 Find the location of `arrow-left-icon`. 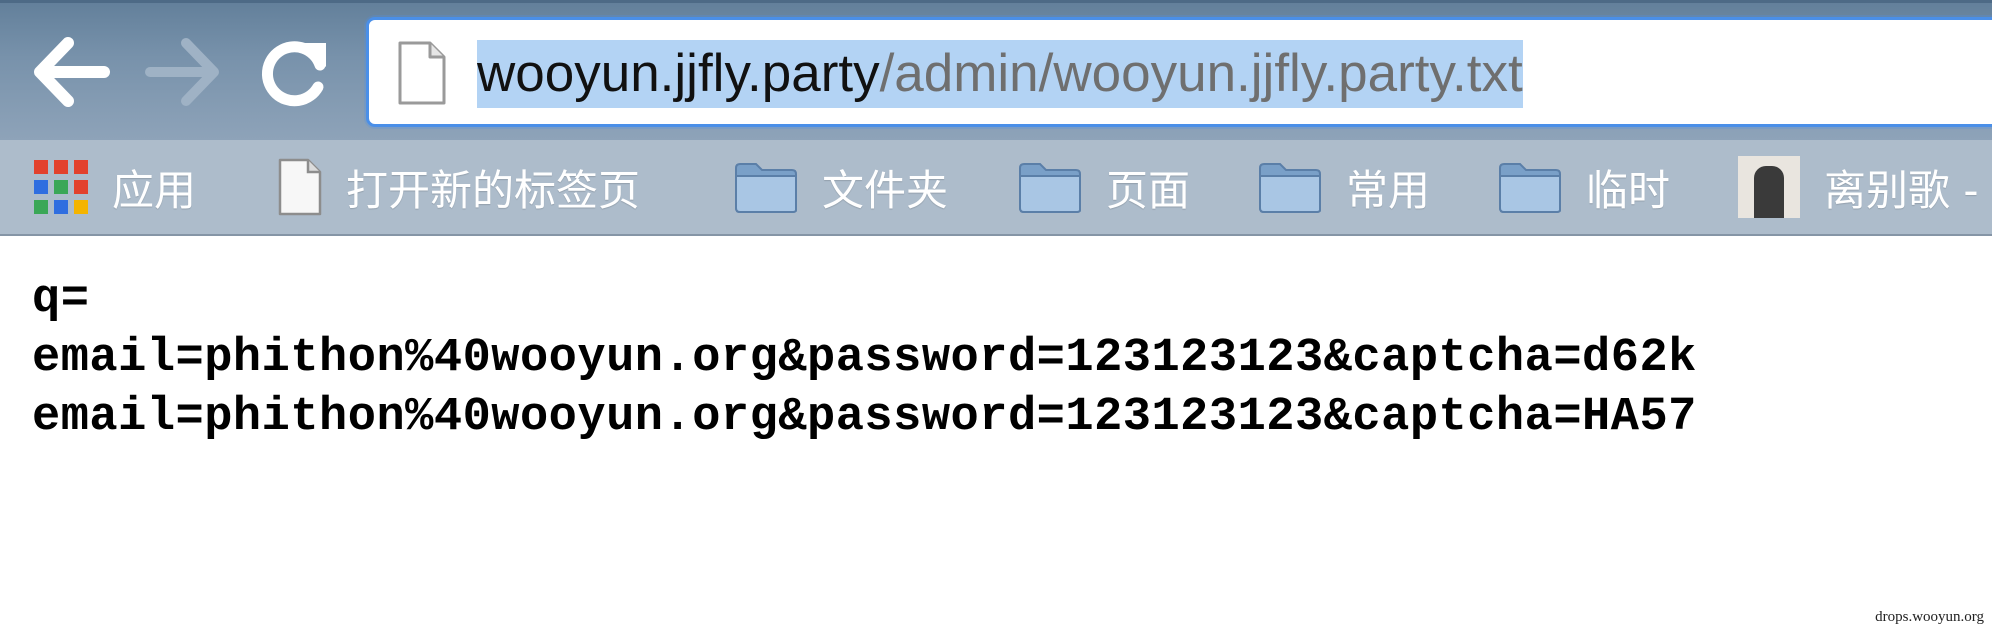

arrow-left-icon is located at coordinates (72, 72).